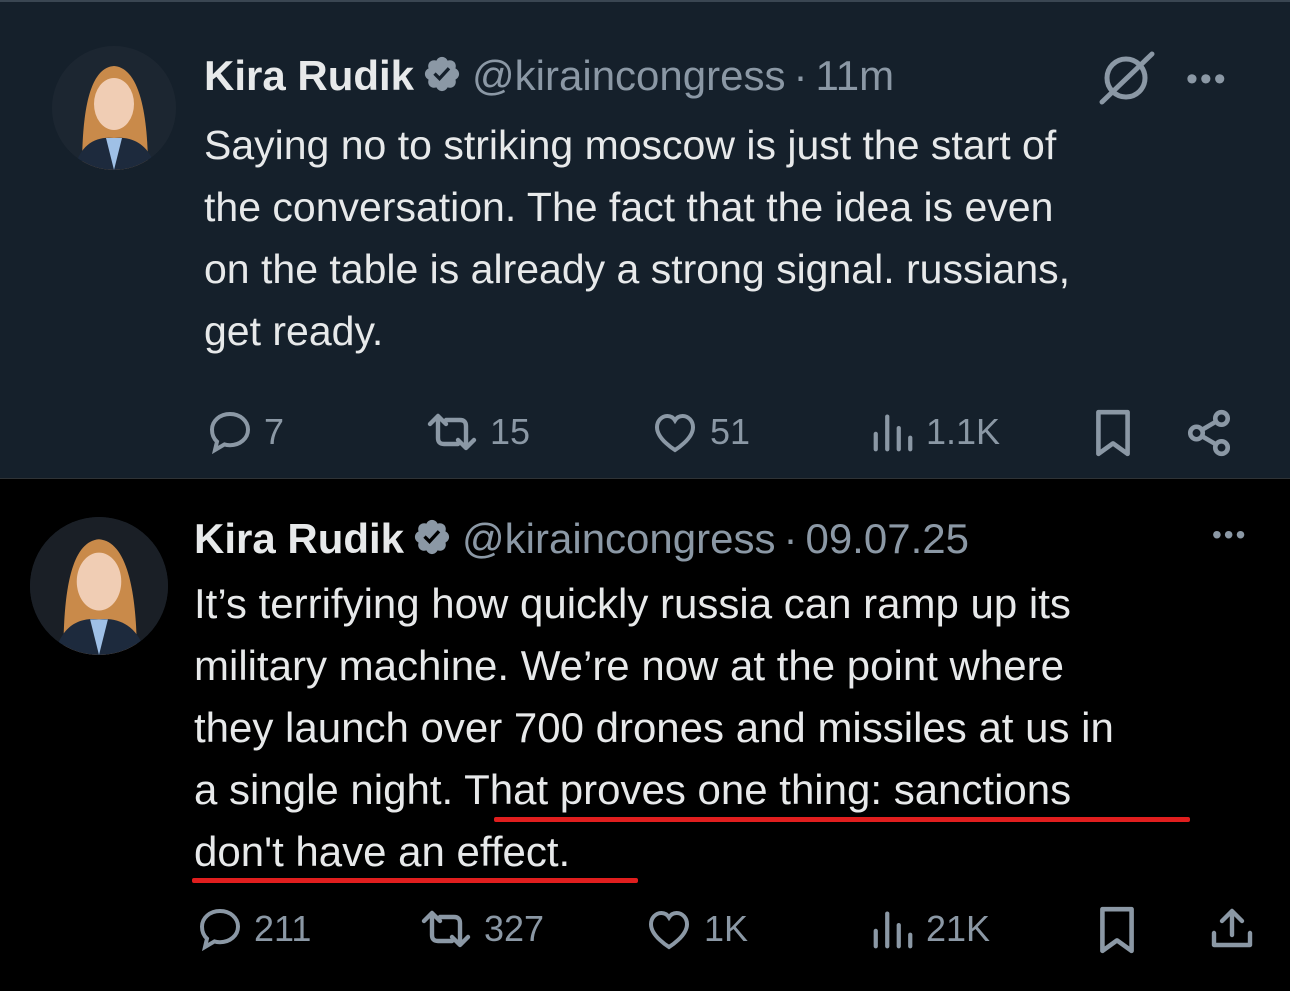 Image resolution: width=1290 pixels, height=991 pixels. I want to click on reply-button: 211, so click(253, 929).